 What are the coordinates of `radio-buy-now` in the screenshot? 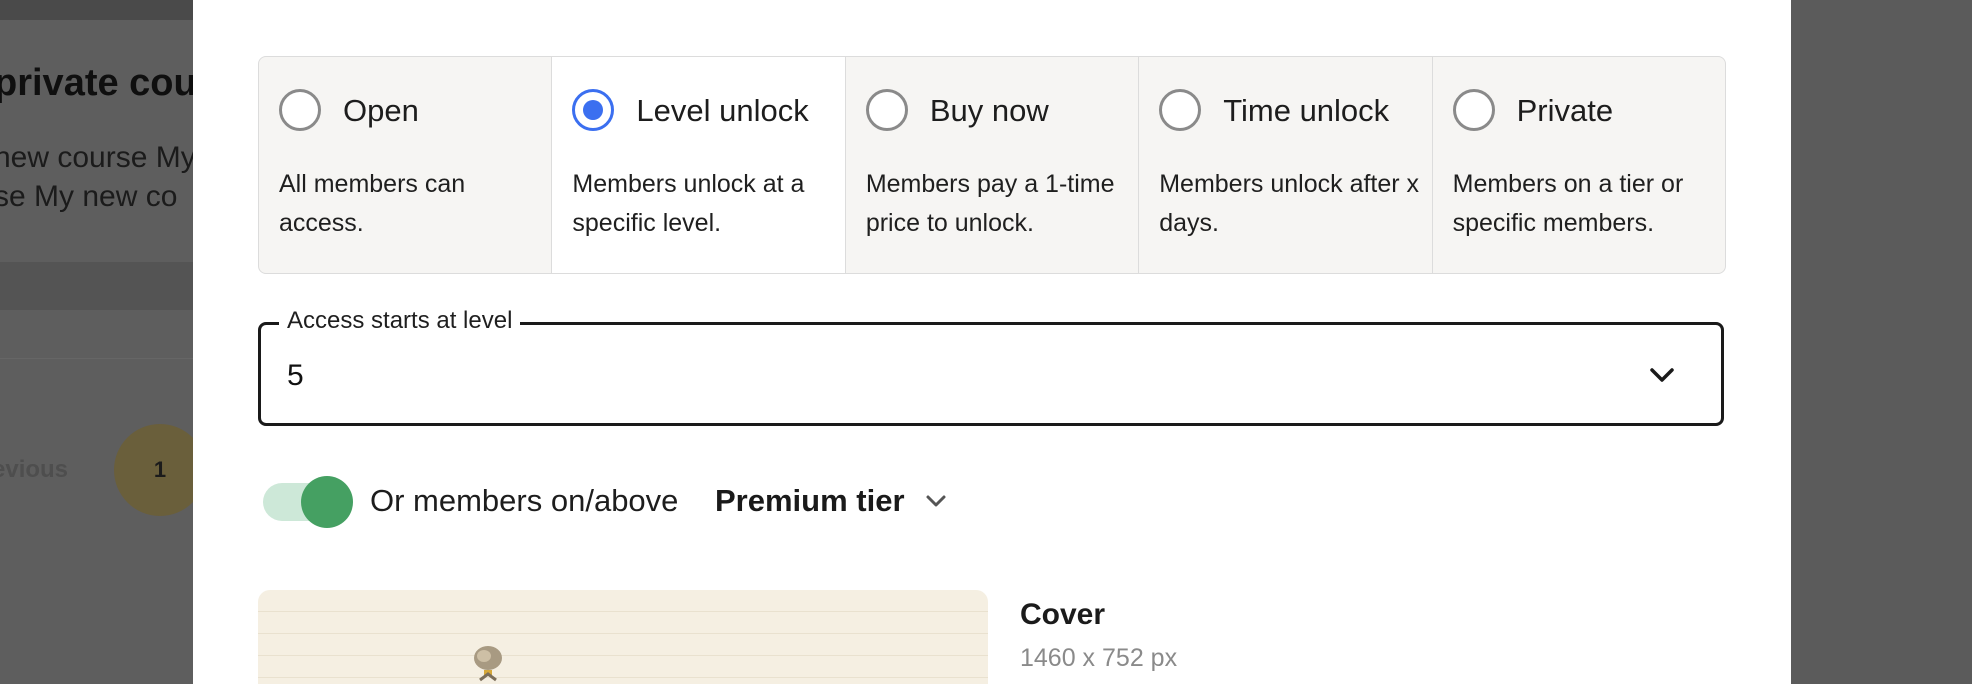 It's located at (886, 110).